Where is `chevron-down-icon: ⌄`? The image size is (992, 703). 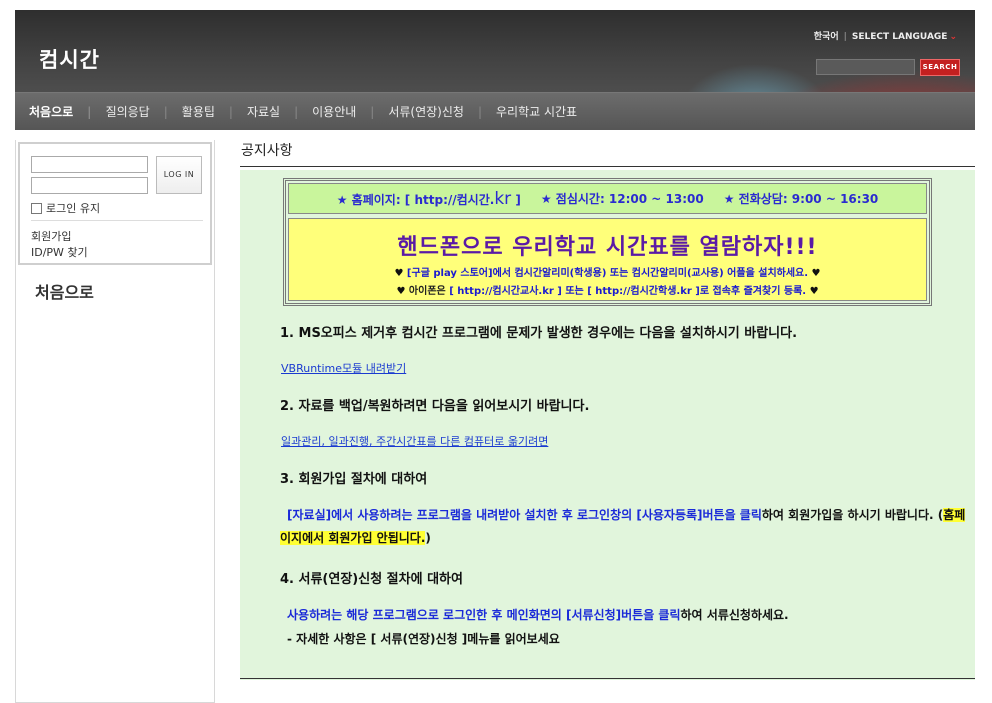
chevron-down-icon: ⌄ is located at coordinates (953, 37).